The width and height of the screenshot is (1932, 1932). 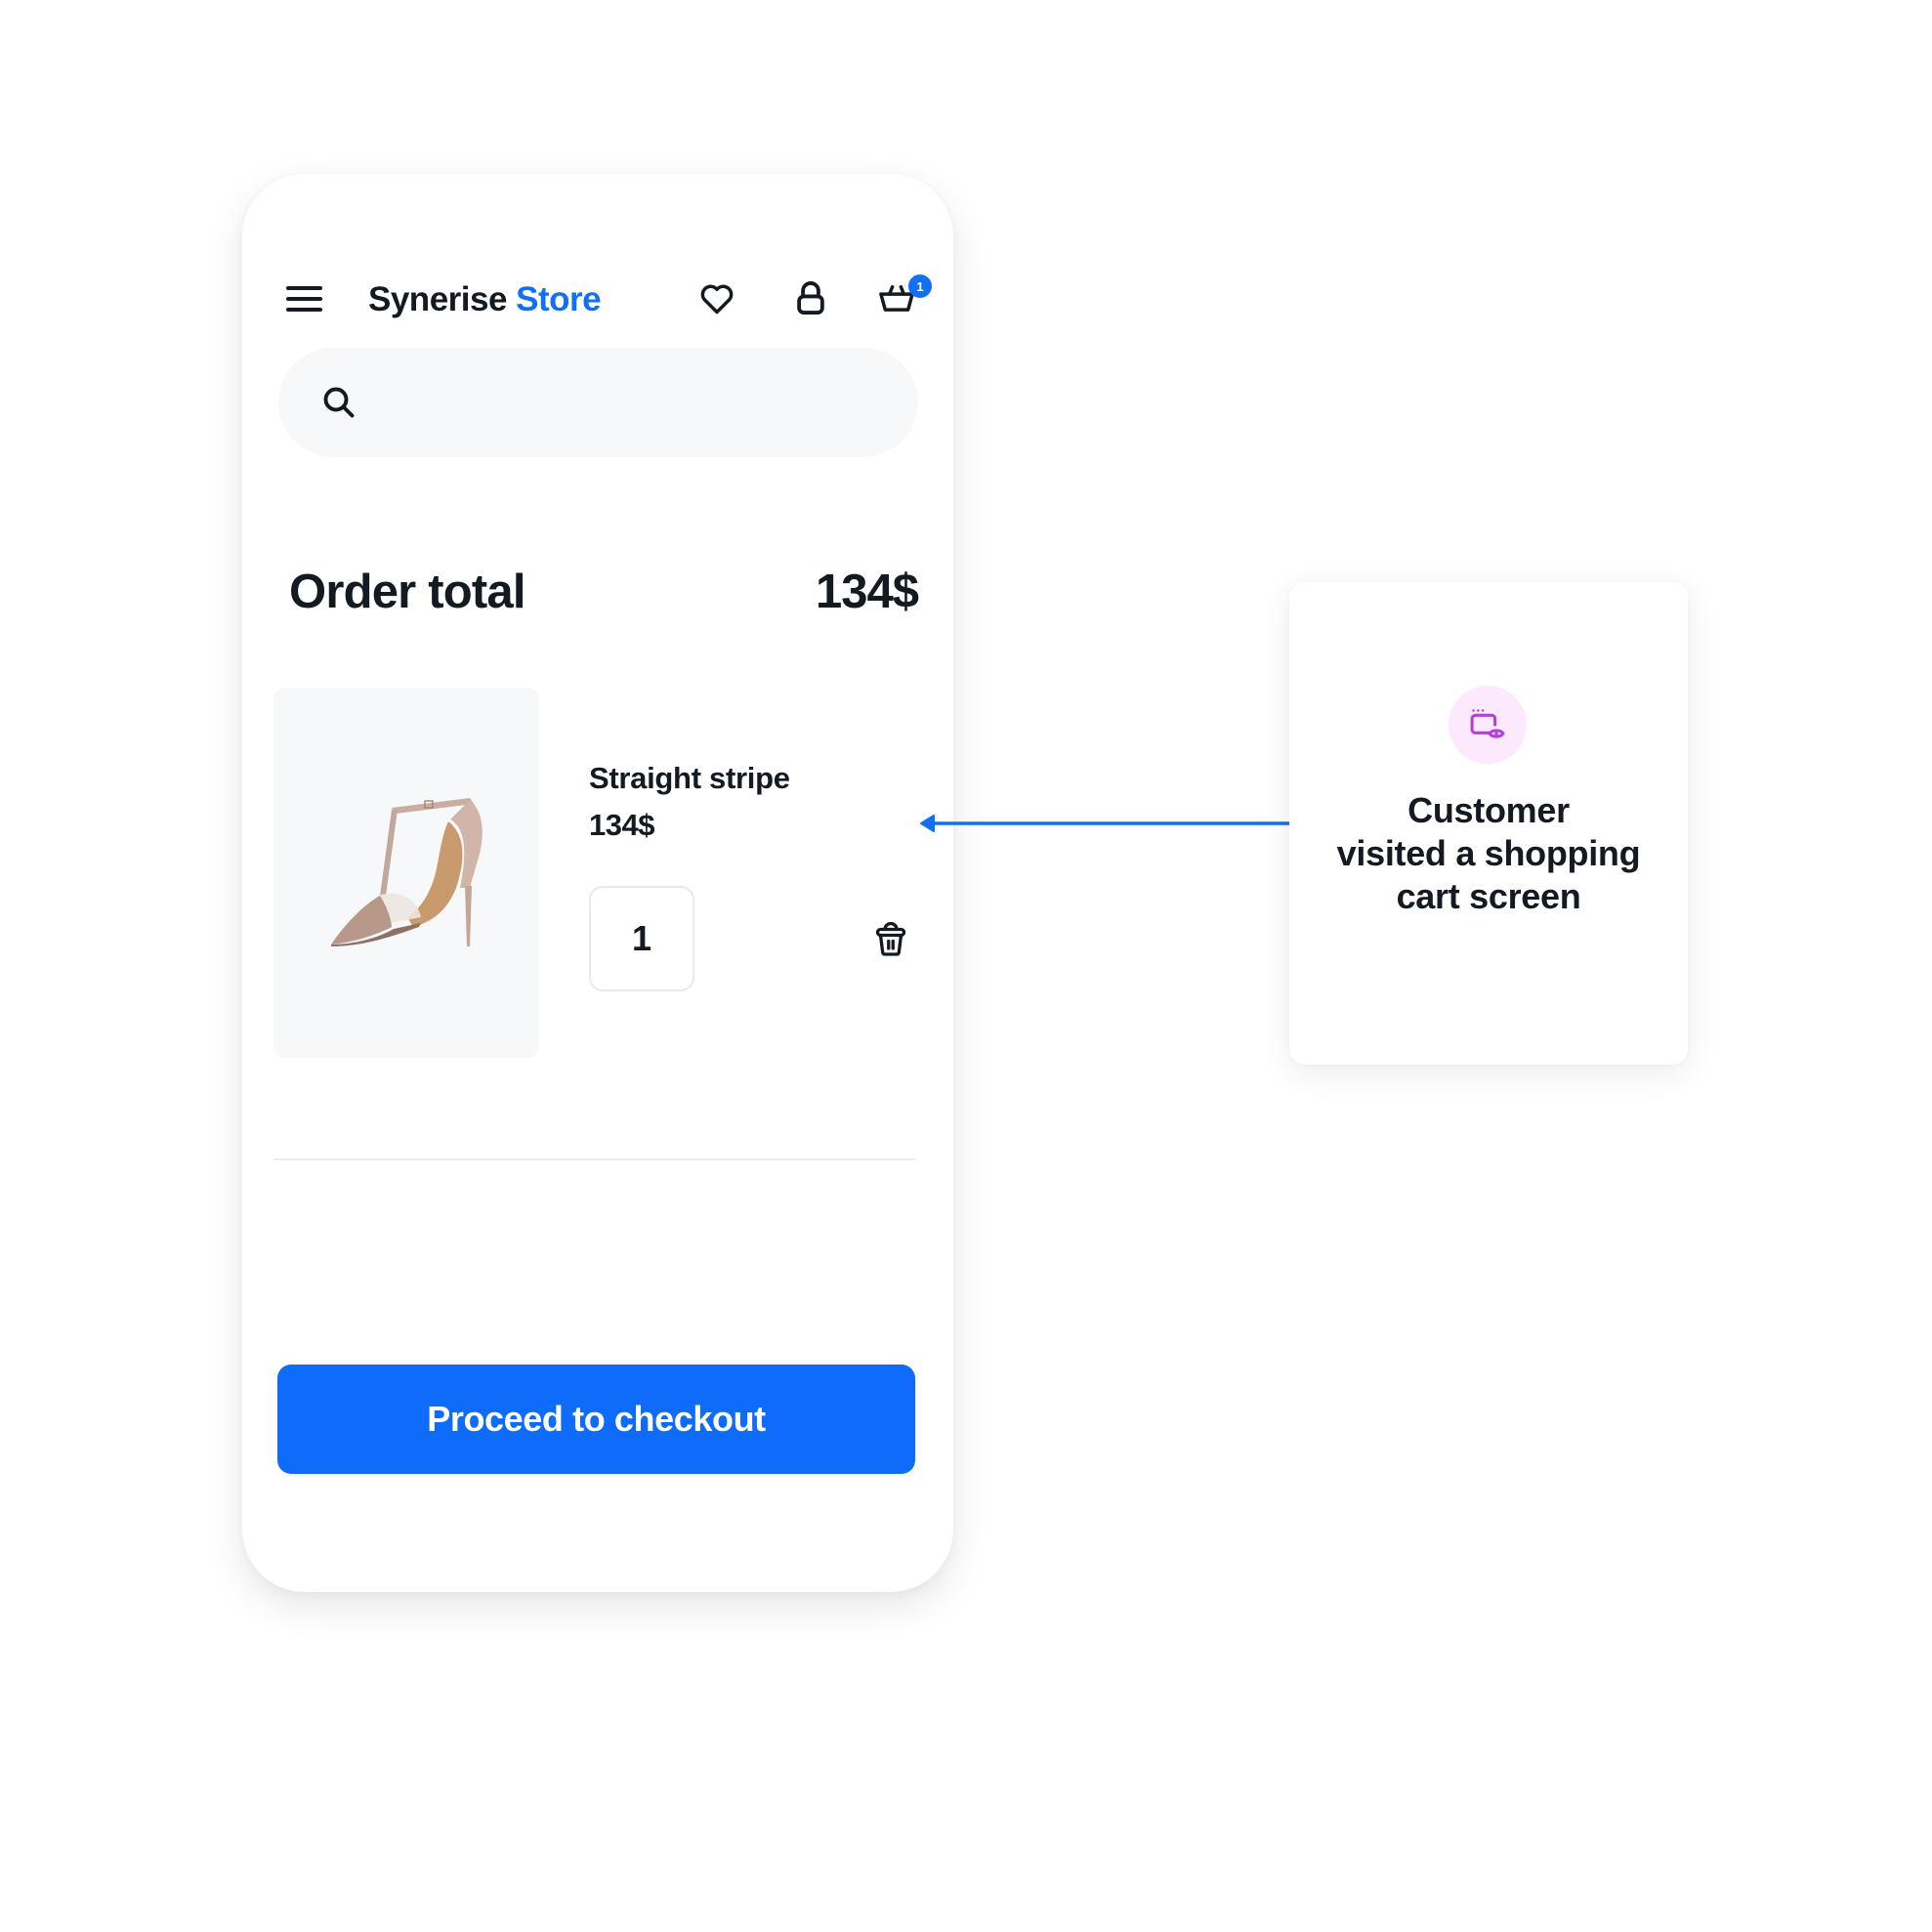 What do you see at coordinates (716, 298) in the screenshot?
I see `heart-icon` at bounding box center [716, 298].